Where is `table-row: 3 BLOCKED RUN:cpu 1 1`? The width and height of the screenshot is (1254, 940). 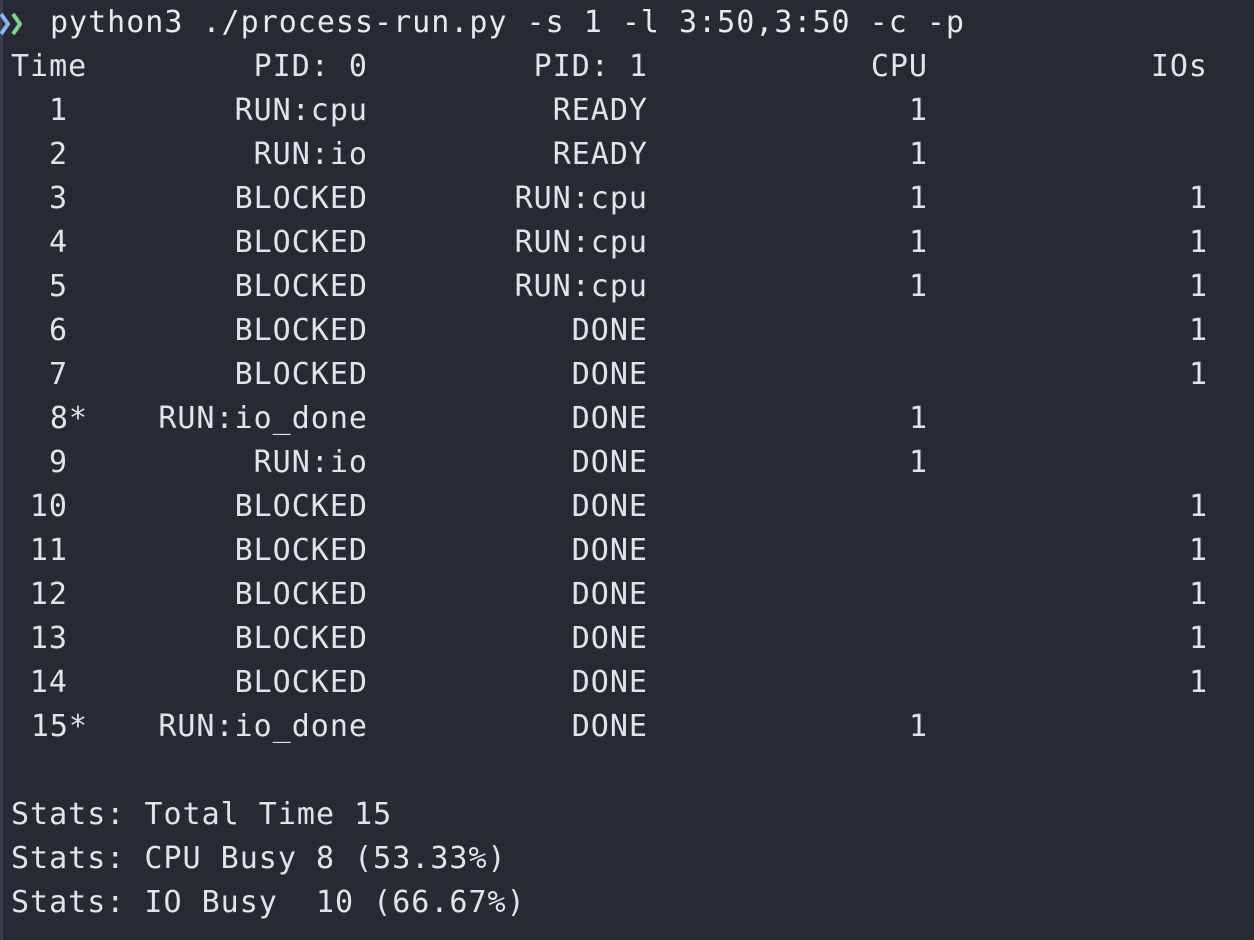 table-row: 3 BLOCKED RUN:cpu 1 1 is located at coordinates (627, 199).